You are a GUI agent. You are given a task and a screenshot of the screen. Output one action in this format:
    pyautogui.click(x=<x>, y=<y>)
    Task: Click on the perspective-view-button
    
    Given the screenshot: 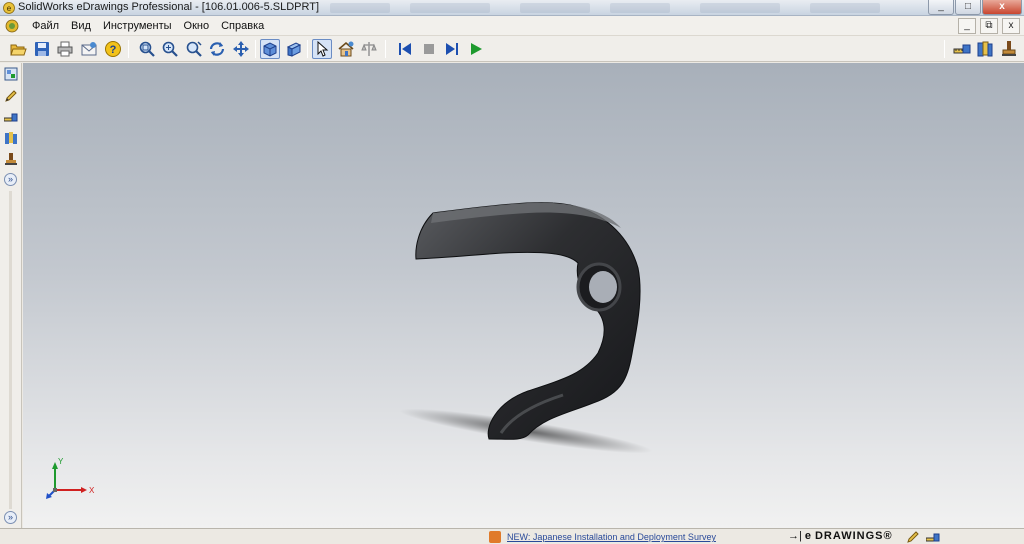 What is the action you would take?
    pyautogui.click(x=293, y=49)
    